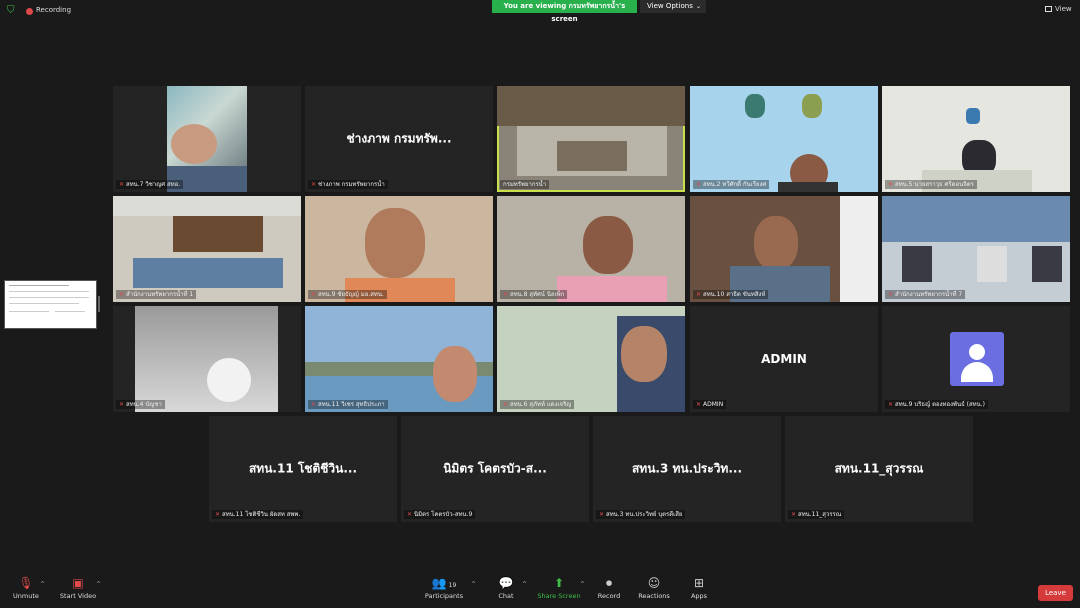 The width and height of the screenshot is (1080, 608). I want to click on video-tile: ✕ สทน.9 ชัยธัญญ์ มอ.สทน., so click(399, 249).